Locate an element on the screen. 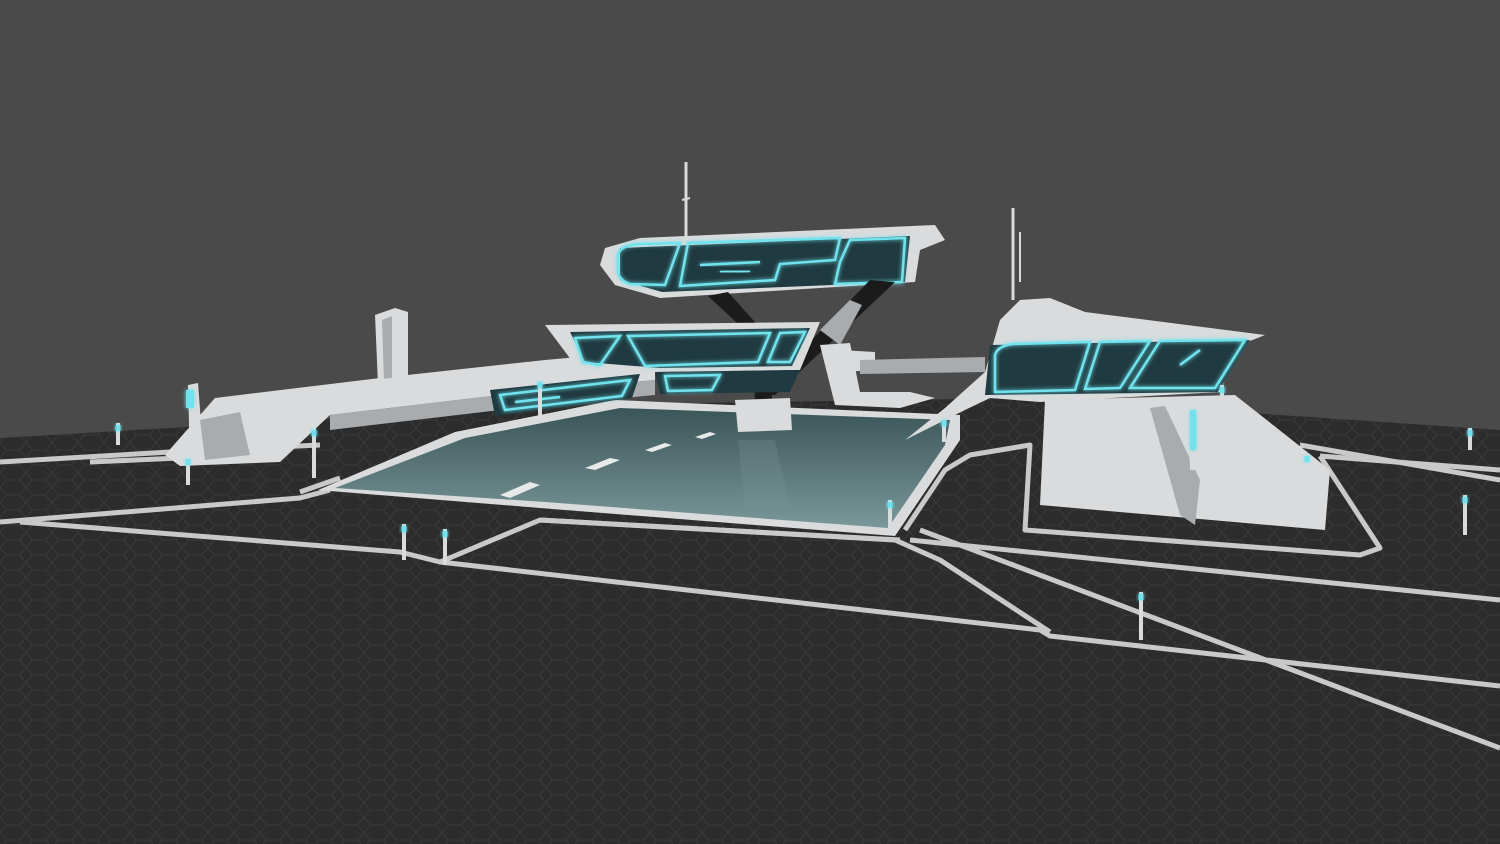 The image size is (1500, 844). right-pylon is located at coordinates (1194, 437).